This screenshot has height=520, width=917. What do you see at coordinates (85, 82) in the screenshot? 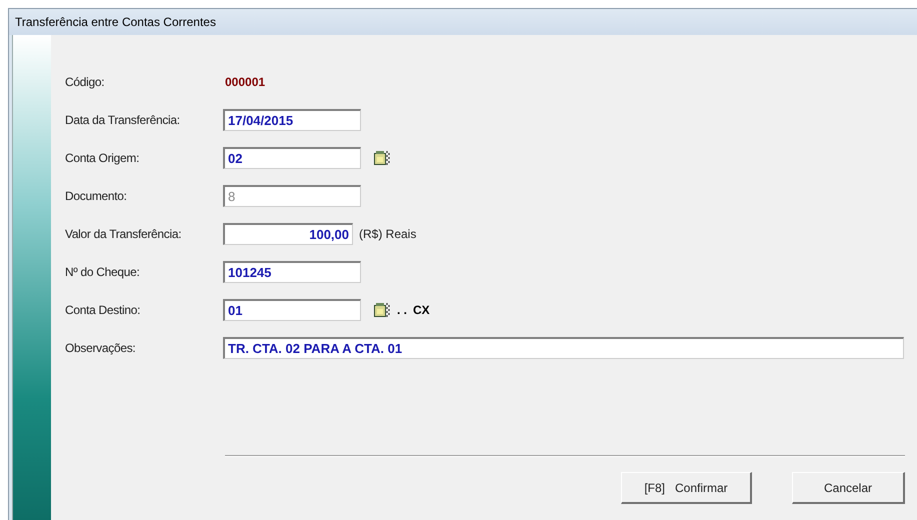
I see `field-label: Código:` at bounding box center [85, 82].